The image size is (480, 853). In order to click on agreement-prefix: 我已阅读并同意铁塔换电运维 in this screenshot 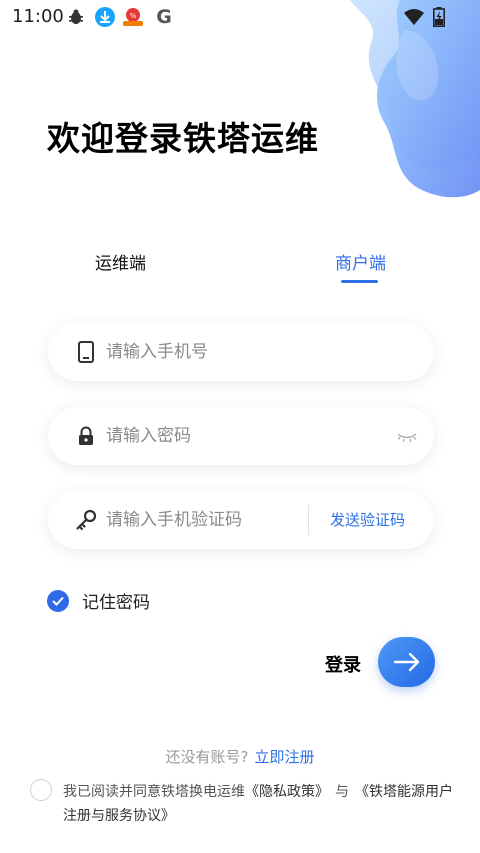, I will do `click(154, 792)`.